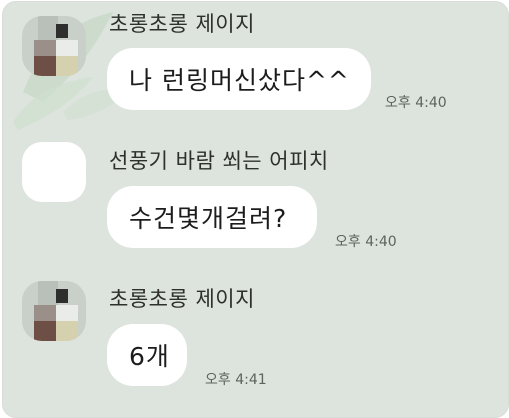 Image resolution: width=509 pixels, height=418 pixels. I want to click on message-bubble: 수건몇개걸려?, so click(212, 217).